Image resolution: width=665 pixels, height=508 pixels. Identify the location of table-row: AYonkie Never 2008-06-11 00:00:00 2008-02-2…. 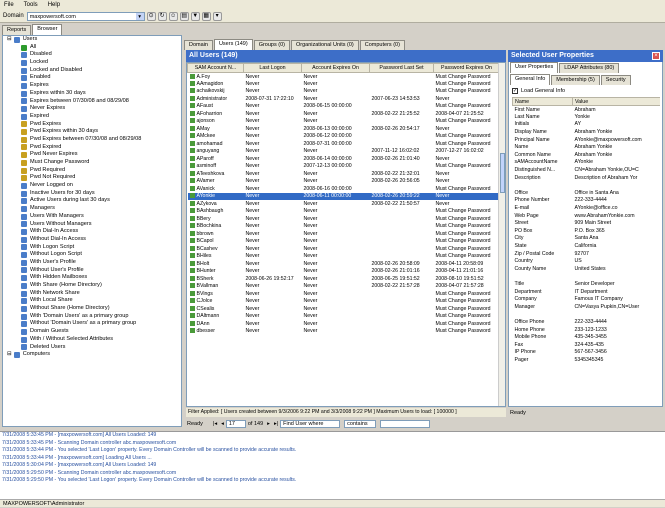
(343, 196).